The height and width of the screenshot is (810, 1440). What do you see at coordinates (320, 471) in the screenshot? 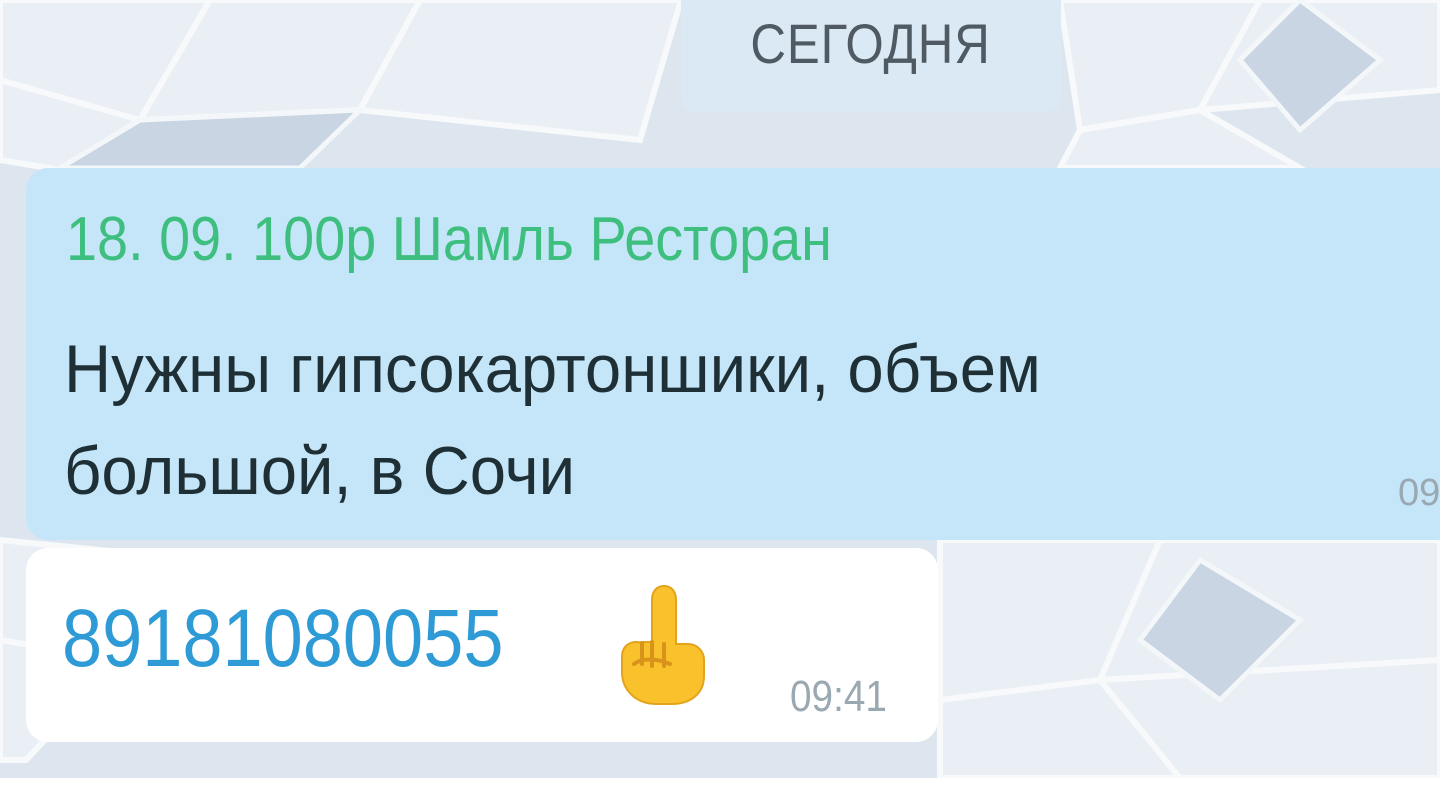
I see `message-quoted-body-line: большой, в Сочи` at bounding box center [320, 471].